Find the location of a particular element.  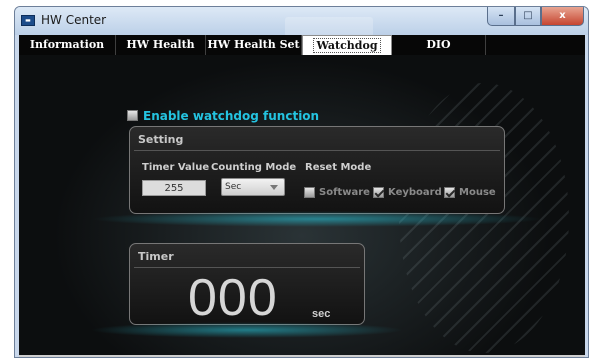

tab-watchdog: Watchdog is located at coordinates (347, 45).